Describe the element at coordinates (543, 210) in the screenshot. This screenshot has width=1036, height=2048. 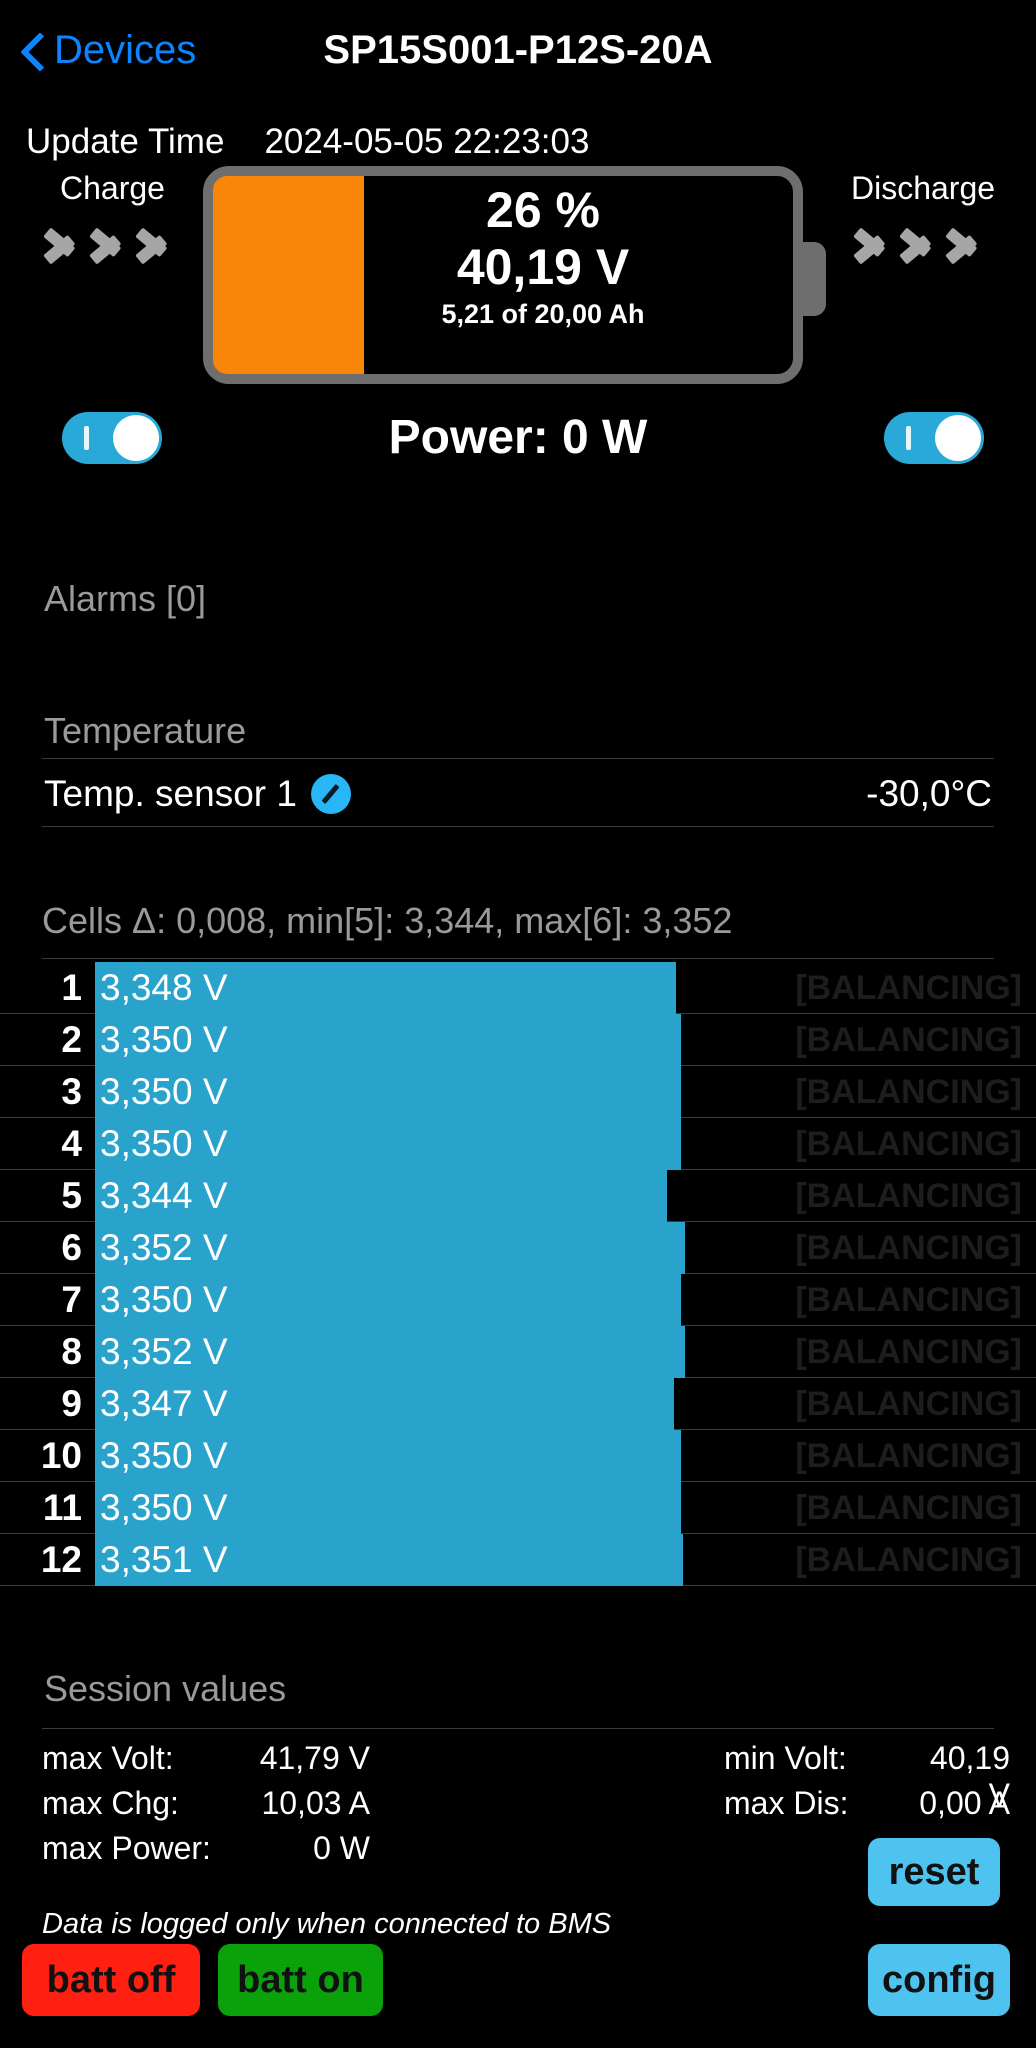
I see `battery-percent: 26 %` at that location.